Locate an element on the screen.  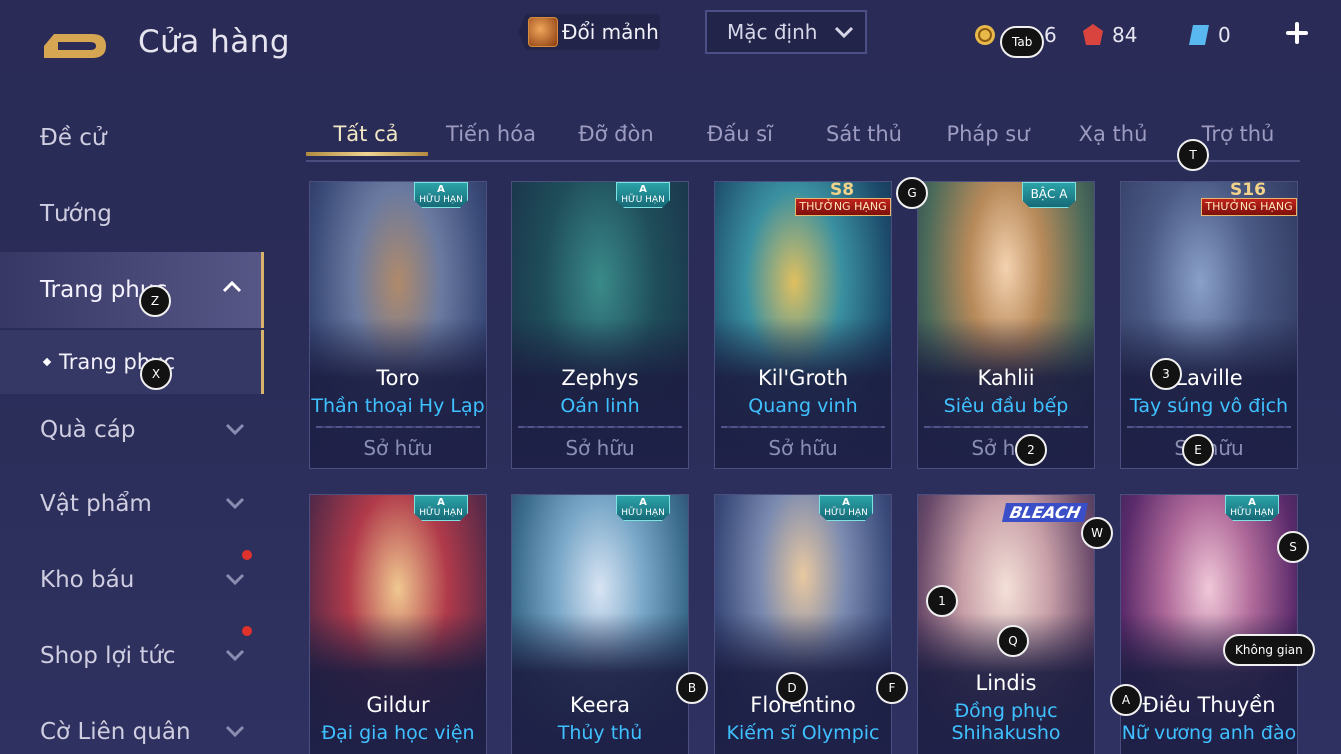
skin-card: A HỮU HẠN Toro Thần thoại Hy Lạp Sở hữu is located at coordinates (398, 325).